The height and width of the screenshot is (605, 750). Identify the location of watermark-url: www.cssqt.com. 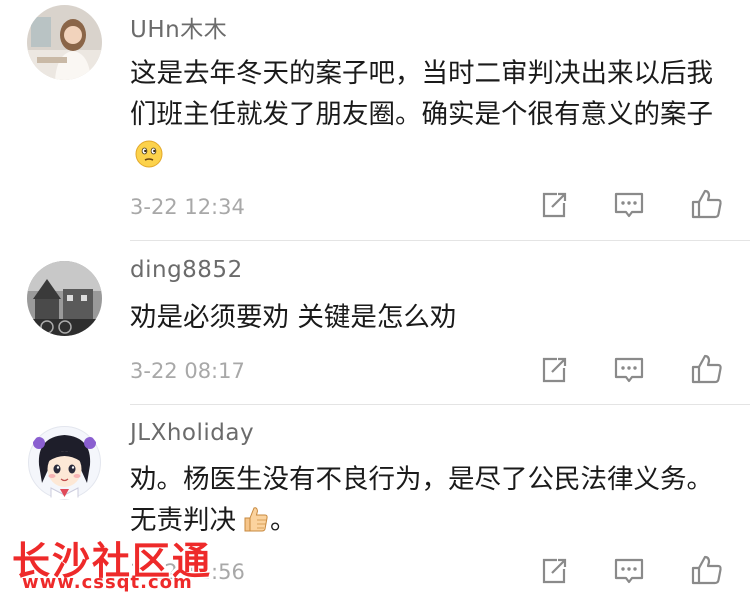
(107, 582).